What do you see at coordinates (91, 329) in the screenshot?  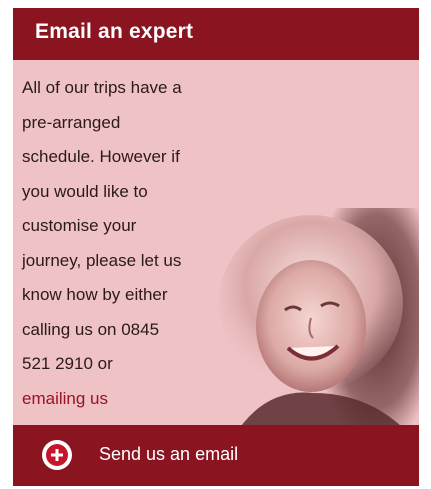 I see `body-line: calling us on 0845` at bounding box center [91, 329].